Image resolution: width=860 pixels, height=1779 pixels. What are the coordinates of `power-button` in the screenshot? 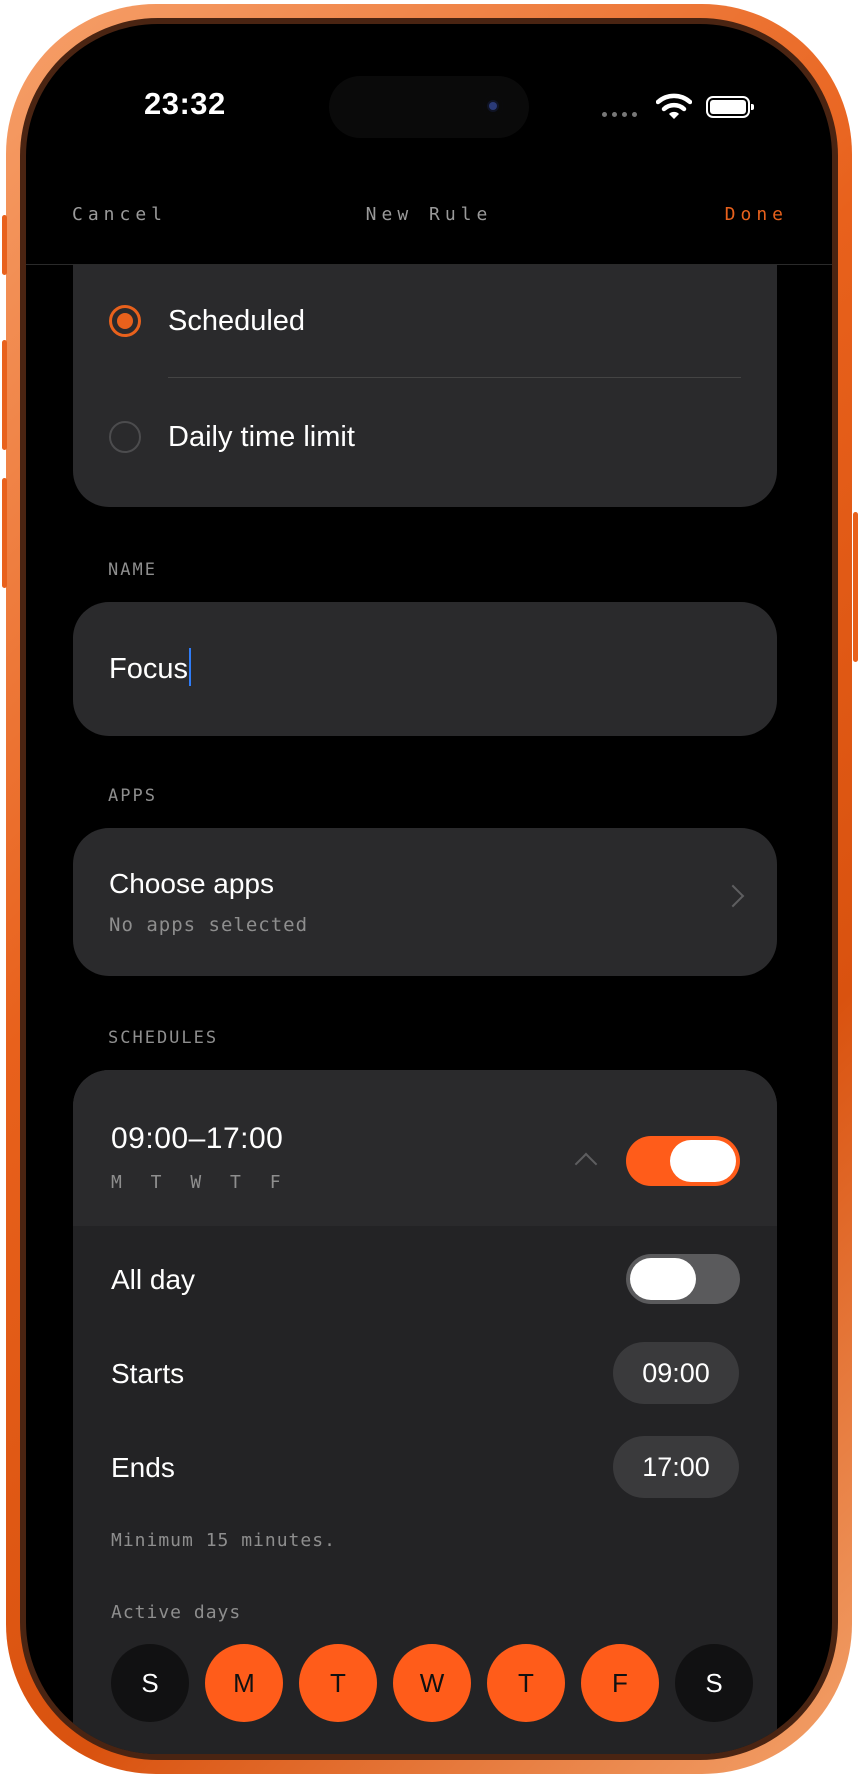 It's located at (855, 587).